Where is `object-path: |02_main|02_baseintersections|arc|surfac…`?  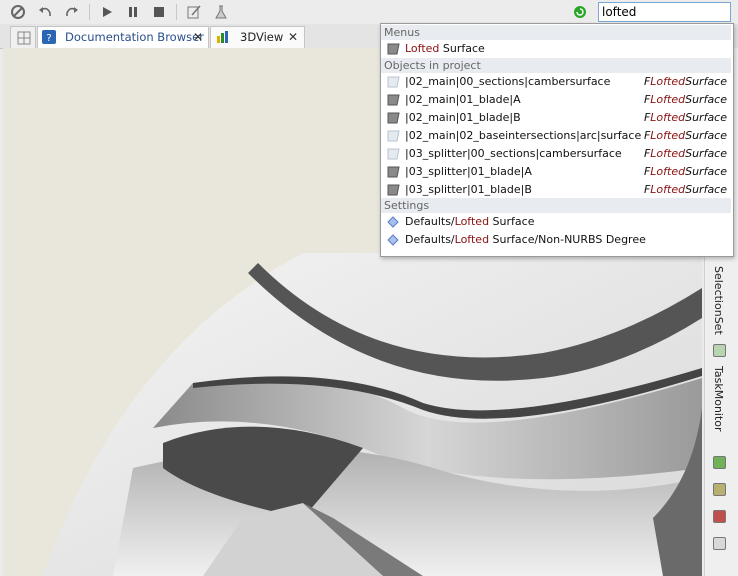
object-path: |02_main|02_baseintersections|arc|surfac… is located at coordinates (523, 135).